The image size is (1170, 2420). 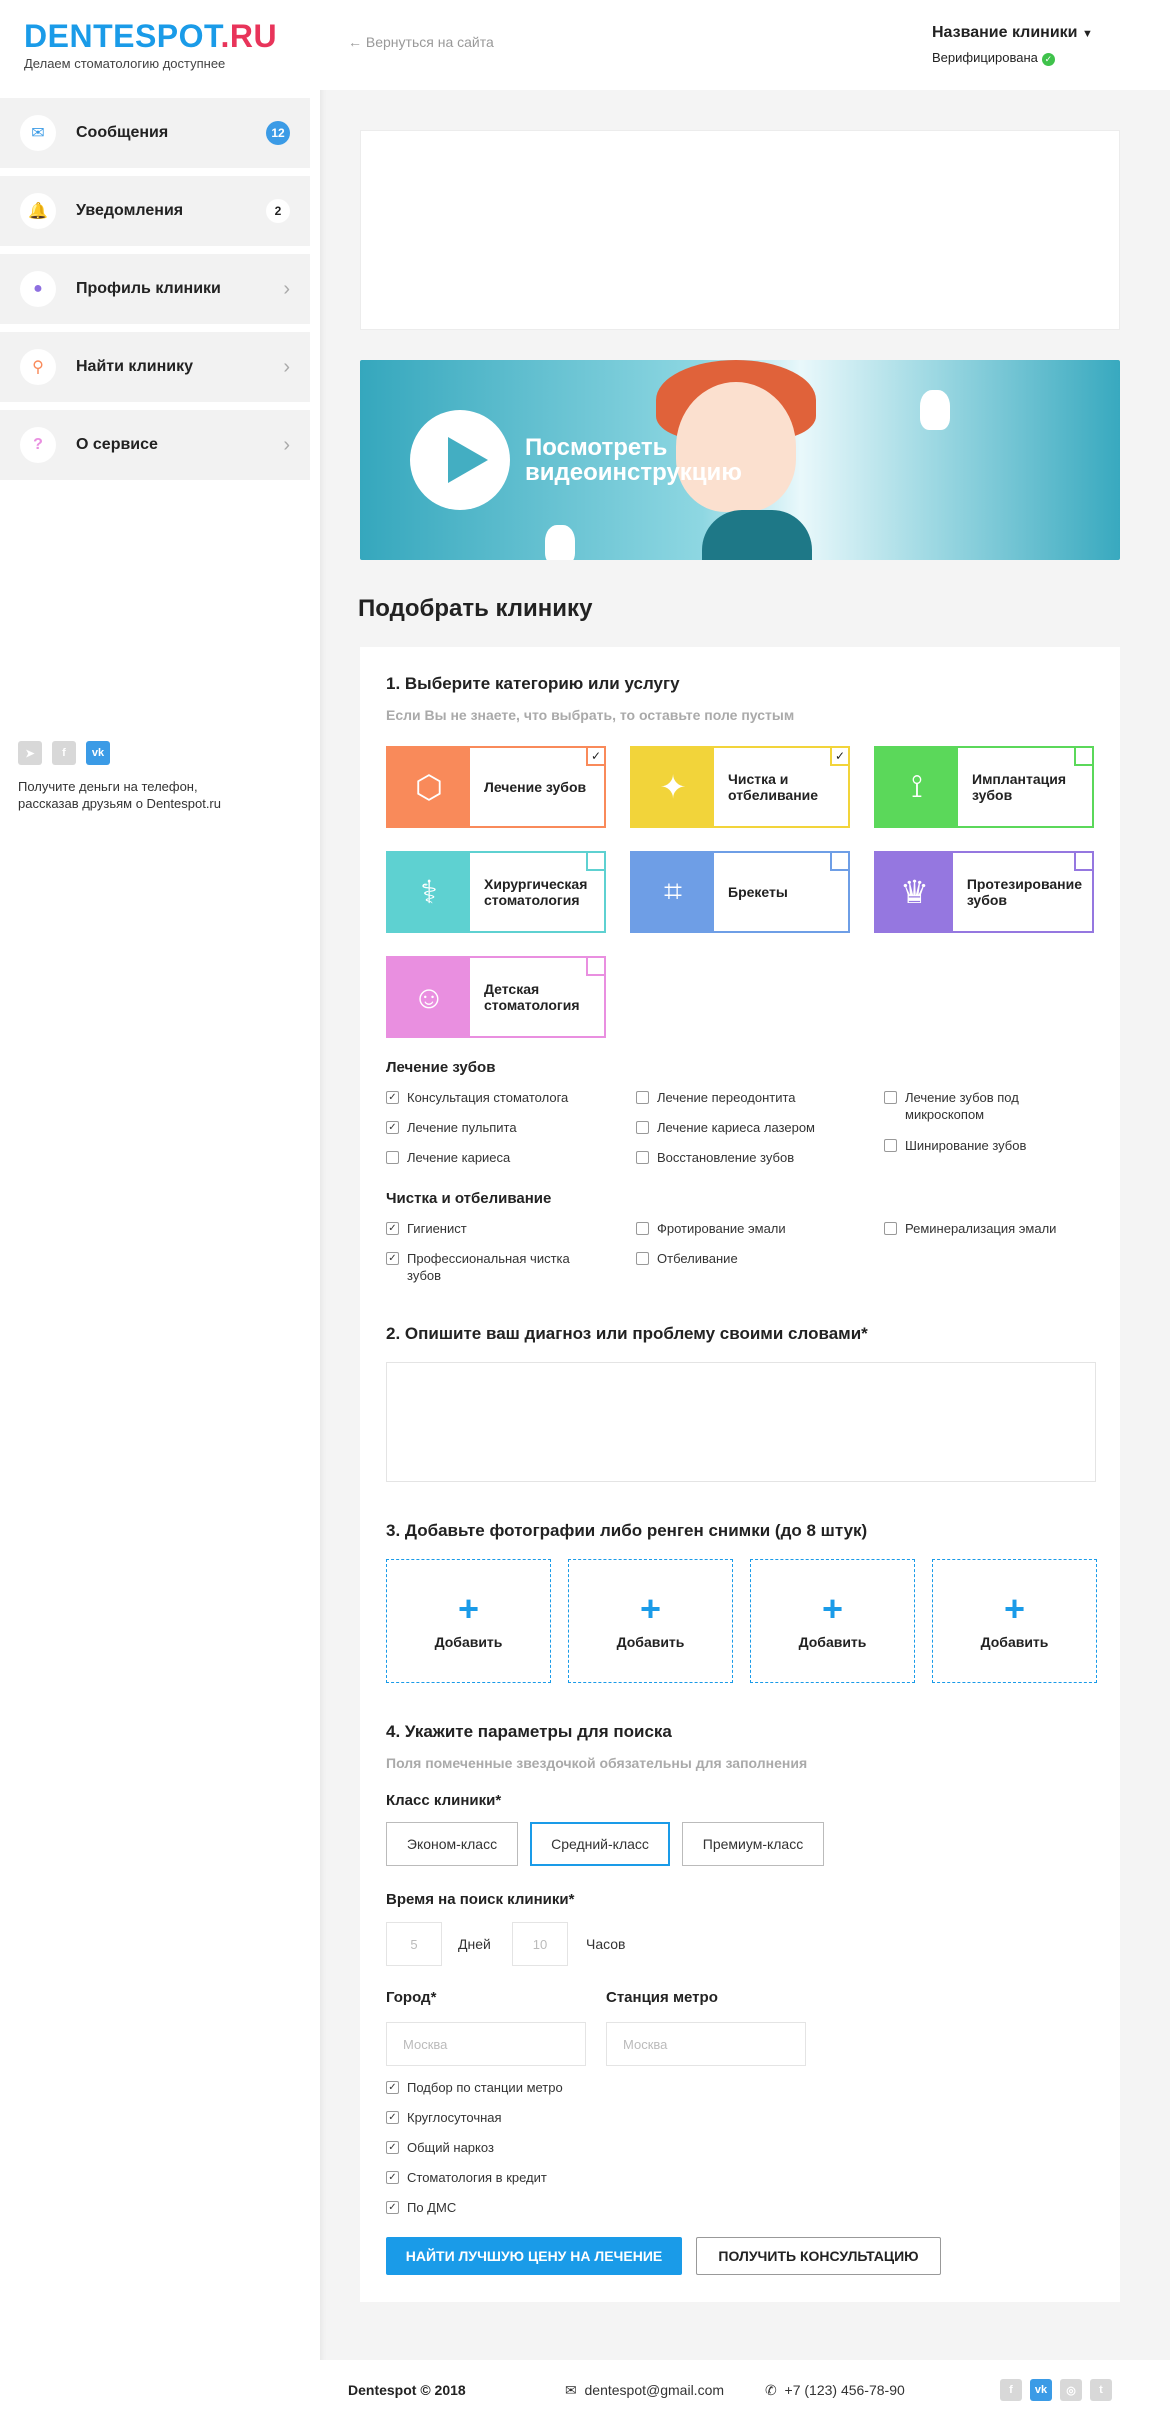 What do you see at coordinates (955, 1145) in the screenshot?
I see `checkbox-splinting: Шинирование зубов` at bounding box center [955, 1145].